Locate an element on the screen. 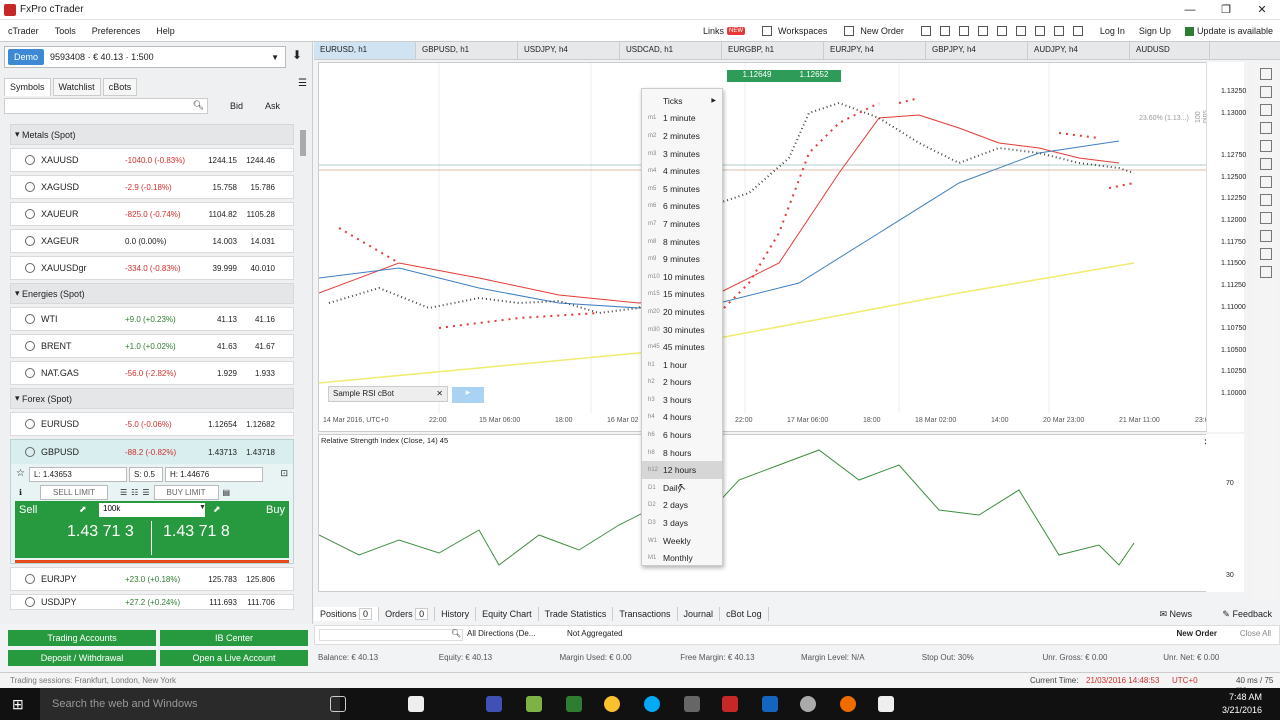 This screenshot has height=720, width=1280. account-selector: Demo 9593408 · € 40.13 · 1:500 ▼ is located at coordinates (145, 57).